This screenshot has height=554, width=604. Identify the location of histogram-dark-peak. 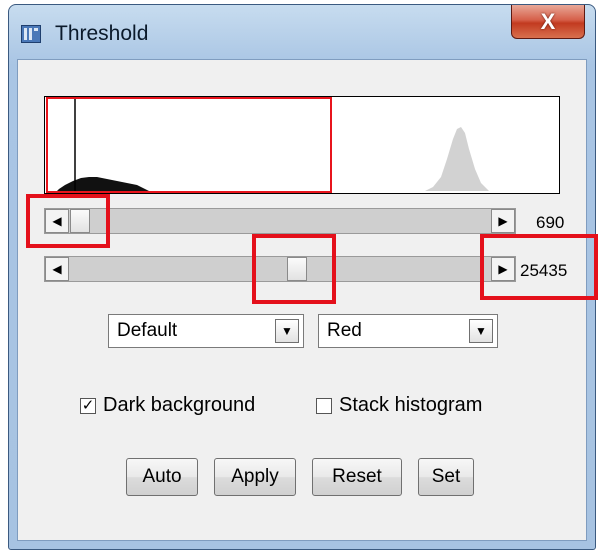
(103, 184).